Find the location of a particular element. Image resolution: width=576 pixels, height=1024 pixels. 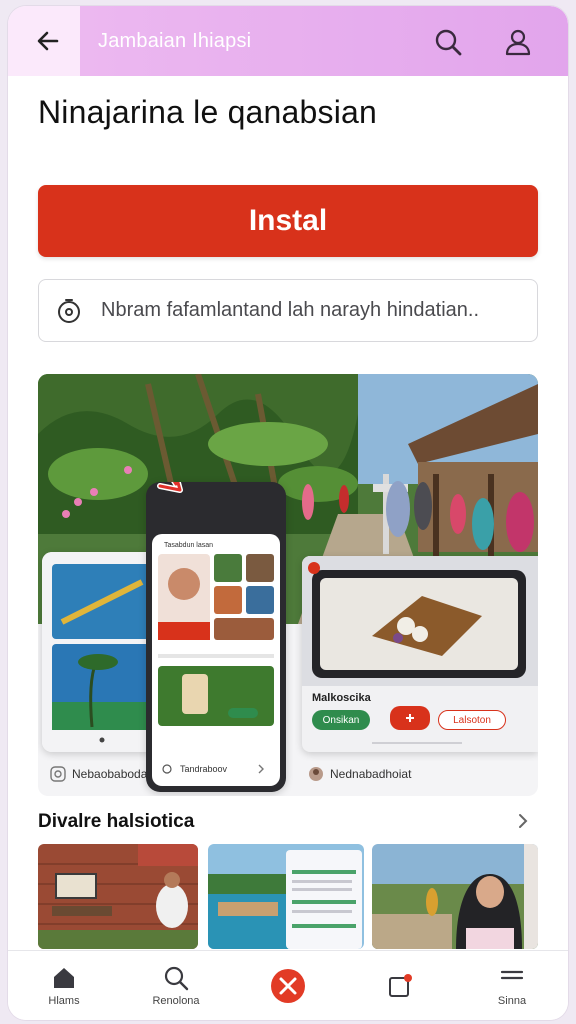

bottom-navigation: Hlams Renolona Sinna is located at coordinates (288, 985).